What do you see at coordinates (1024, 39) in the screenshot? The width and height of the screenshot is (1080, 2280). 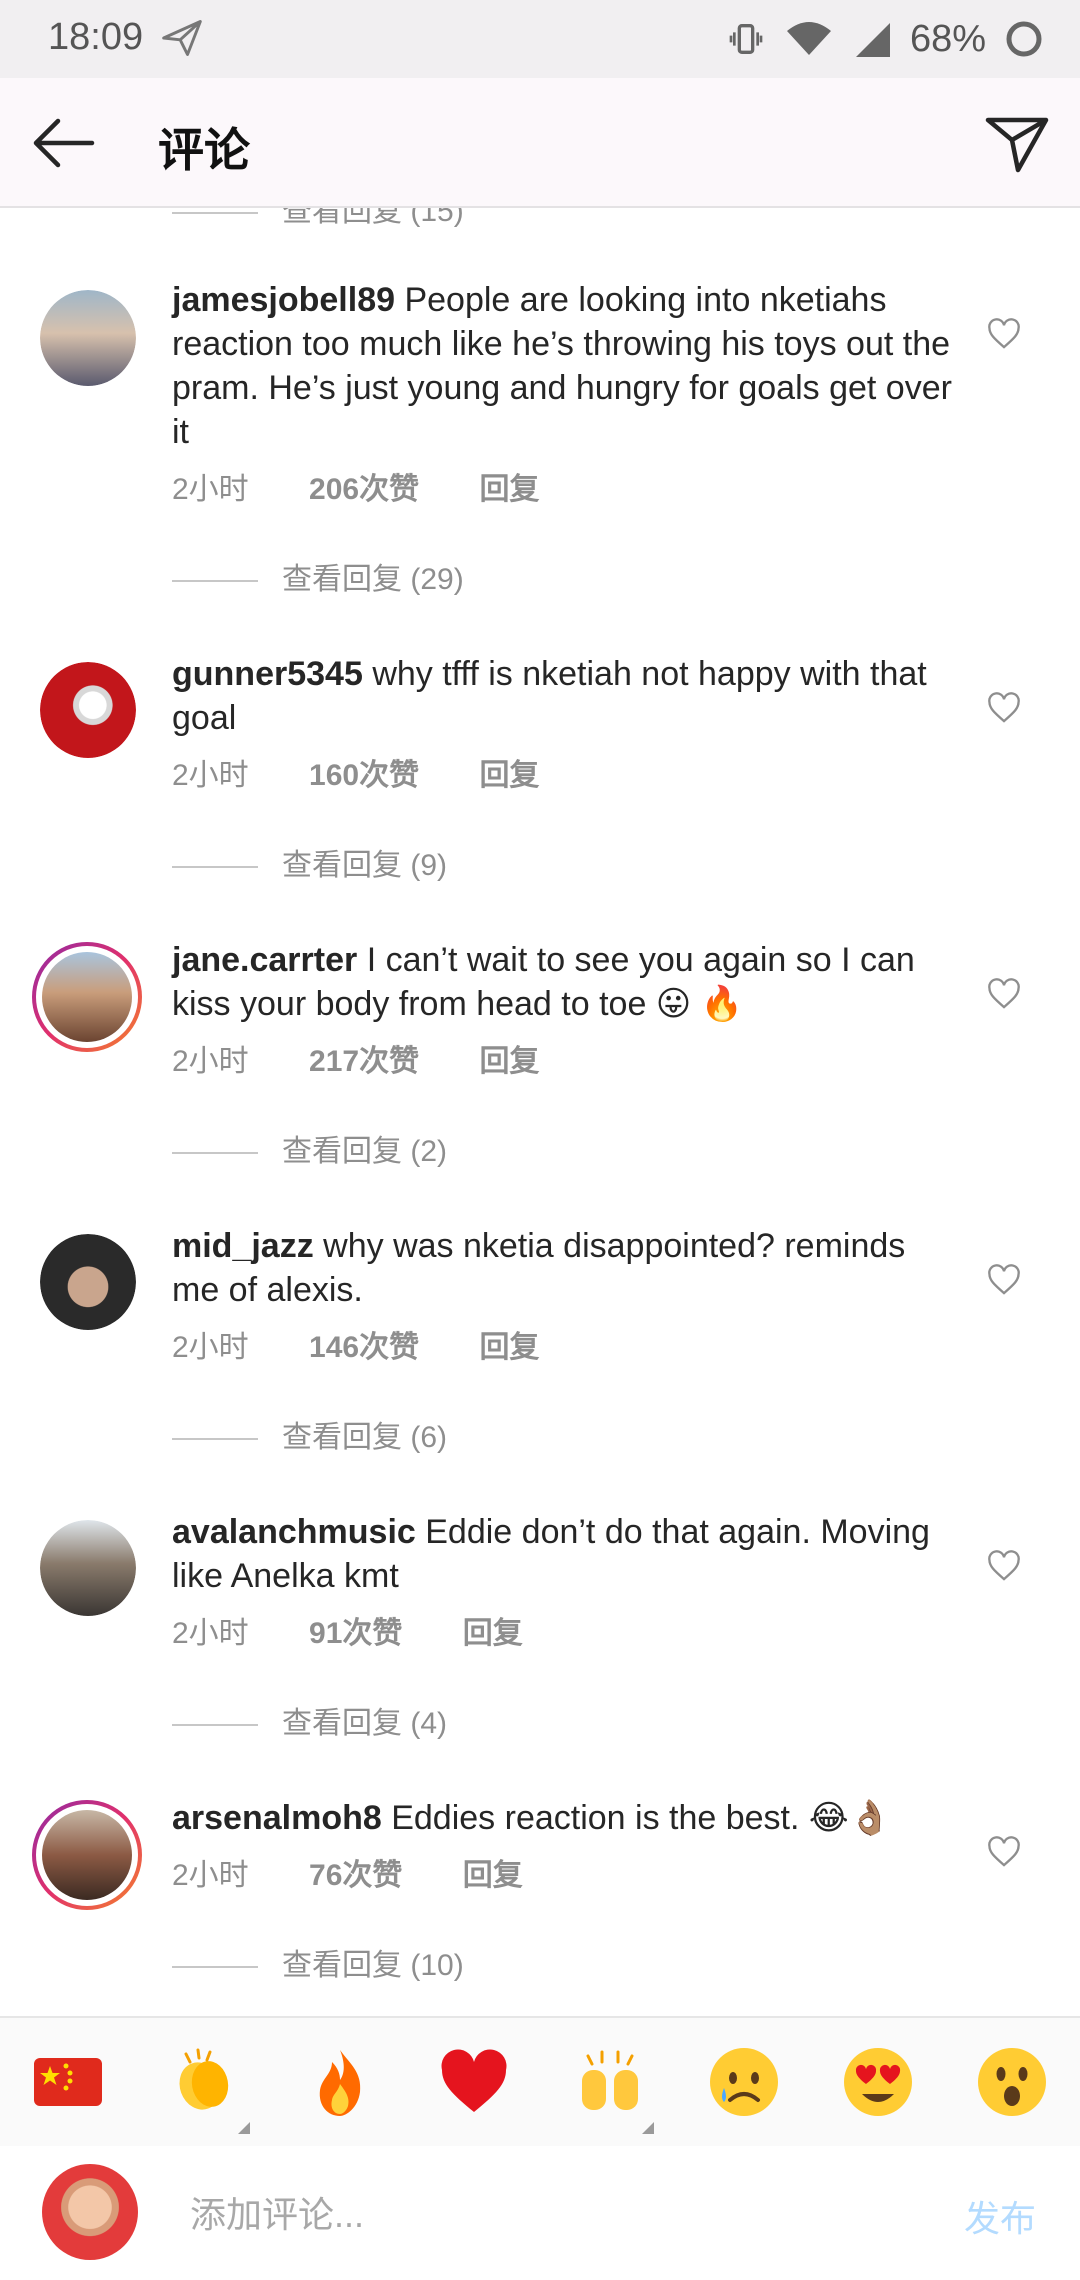 I see `battery-icon` at bounding box center [1024, 39].